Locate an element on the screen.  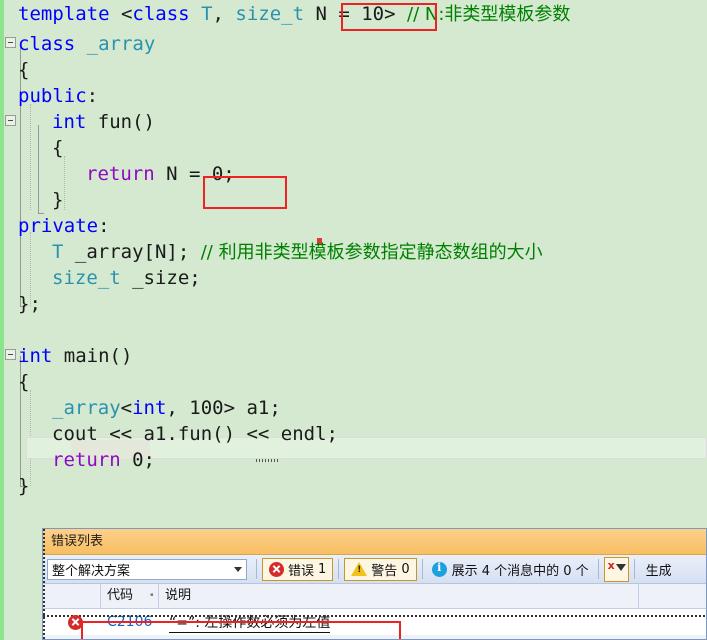
error-list-toolbar: 整个解决方案 错误 1 警告 0 展示 4 个消息中的 0 个 x 生成 is located at coordinates (374, 569).